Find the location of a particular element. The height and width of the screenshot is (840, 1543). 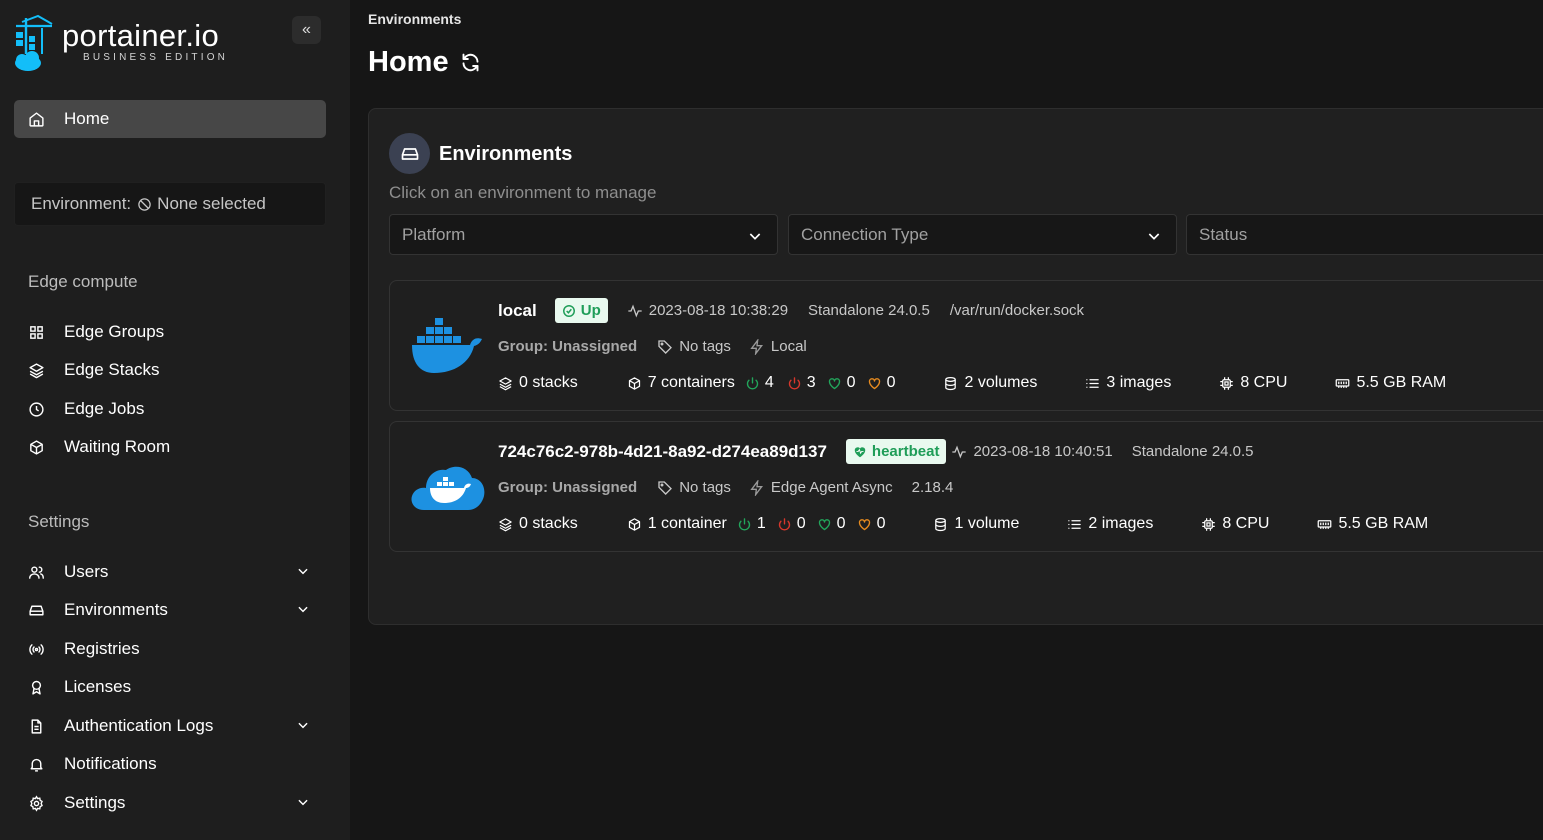

sidebar-item-licenses: Licenses is located at coordinates (170, 687).